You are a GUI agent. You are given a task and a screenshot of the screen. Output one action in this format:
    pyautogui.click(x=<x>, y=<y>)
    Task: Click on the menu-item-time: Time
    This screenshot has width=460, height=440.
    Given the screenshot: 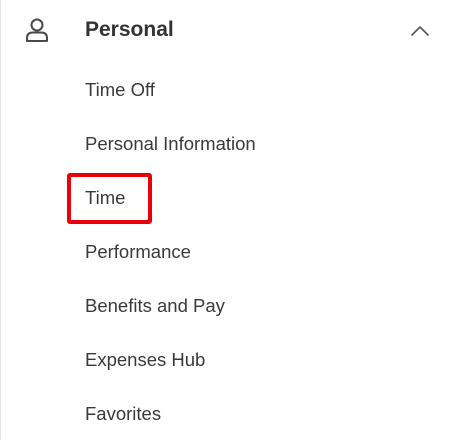 What is the action you would take?
    pyautogui.click(x=105, y=198)
    